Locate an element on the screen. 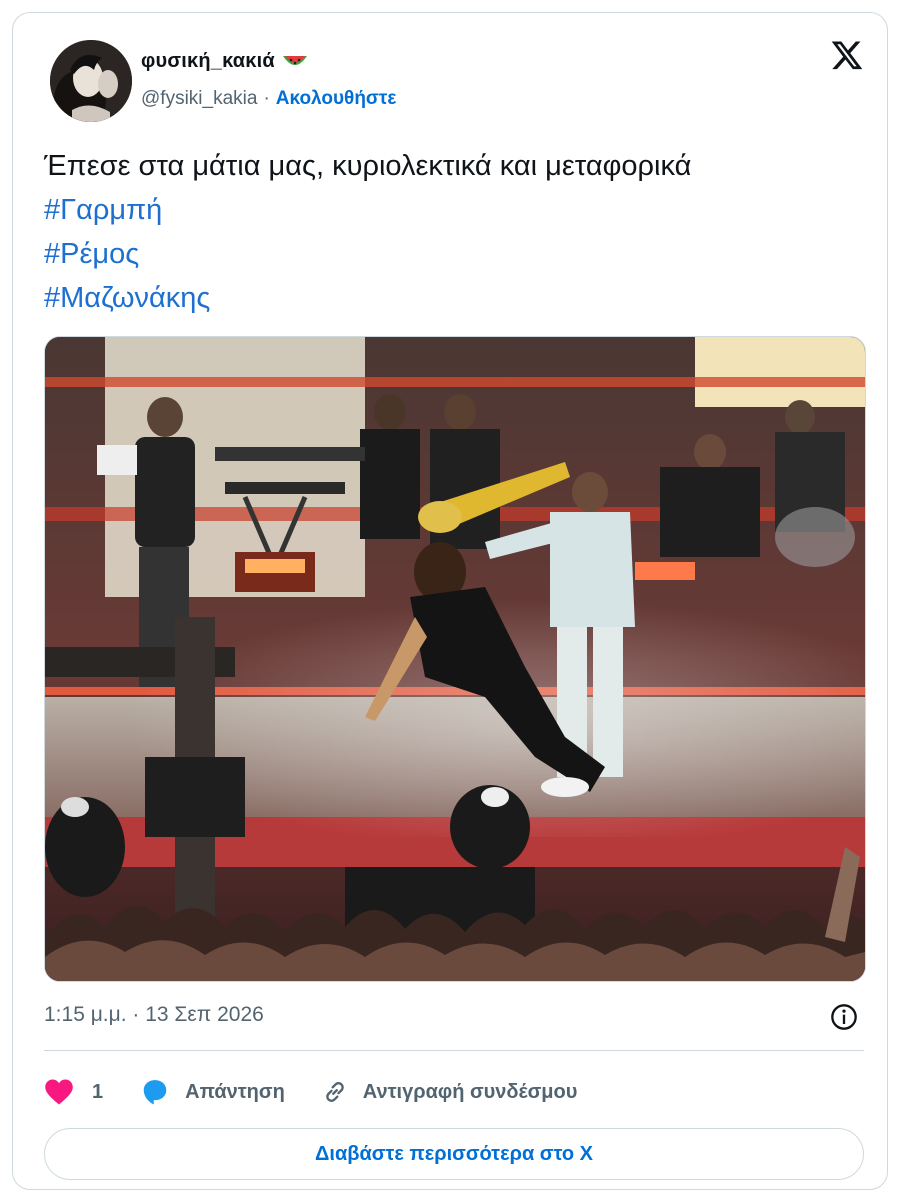  hashtag-link: #Ρέμος is located at coordinates (454, 254).